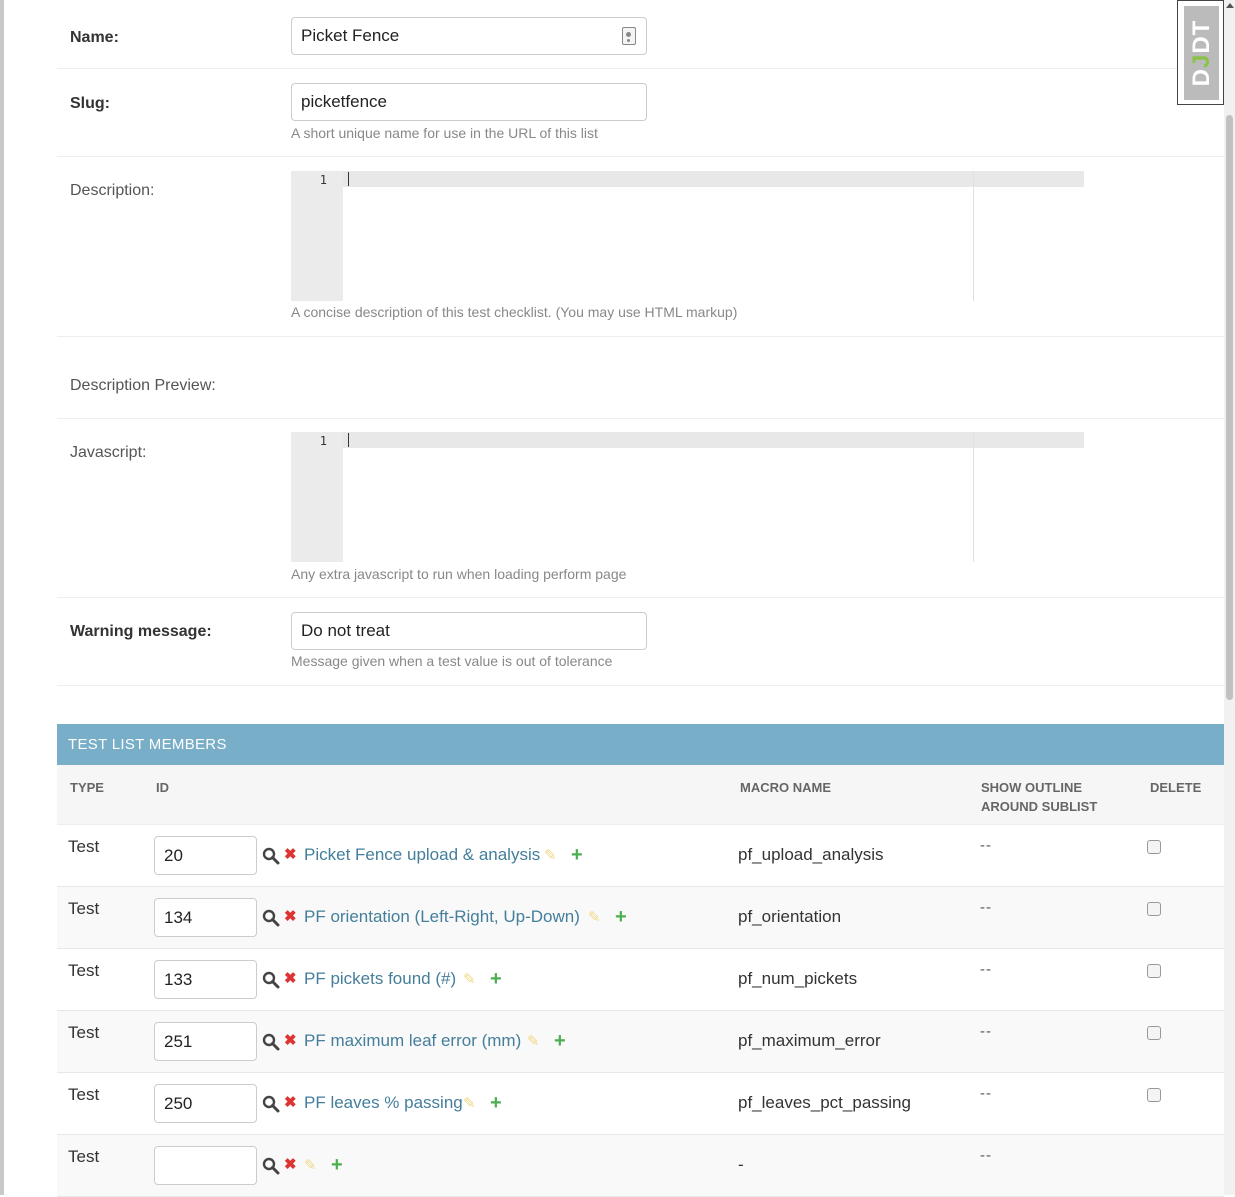  Describe the element at coordinates (640, 1166) in the screenshot. I see `table-row: Test ✖ ✎ + - --` at that location.